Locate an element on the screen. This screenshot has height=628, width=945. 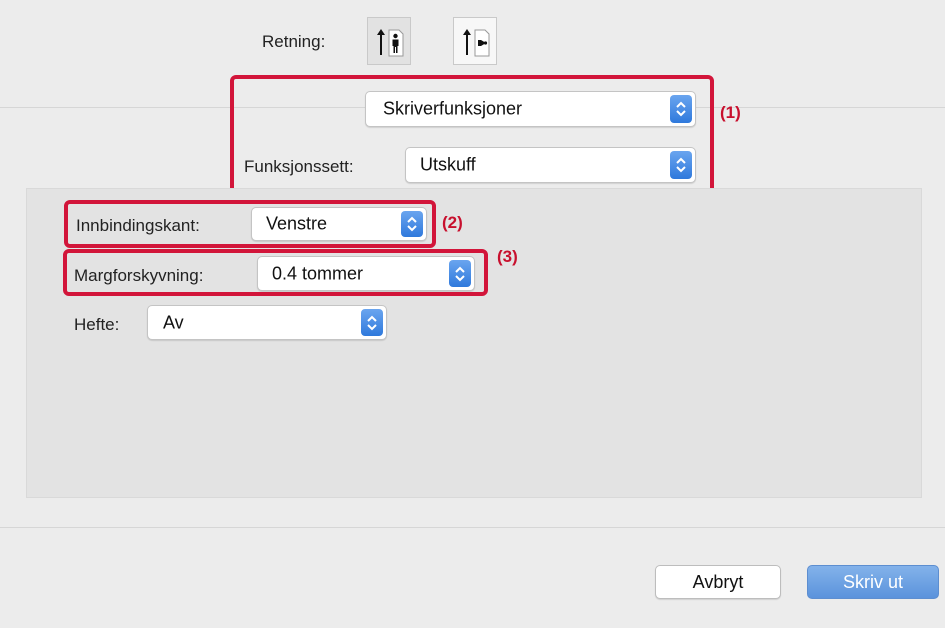
print-button: Skriv ut is located at coordinates (873, 582).